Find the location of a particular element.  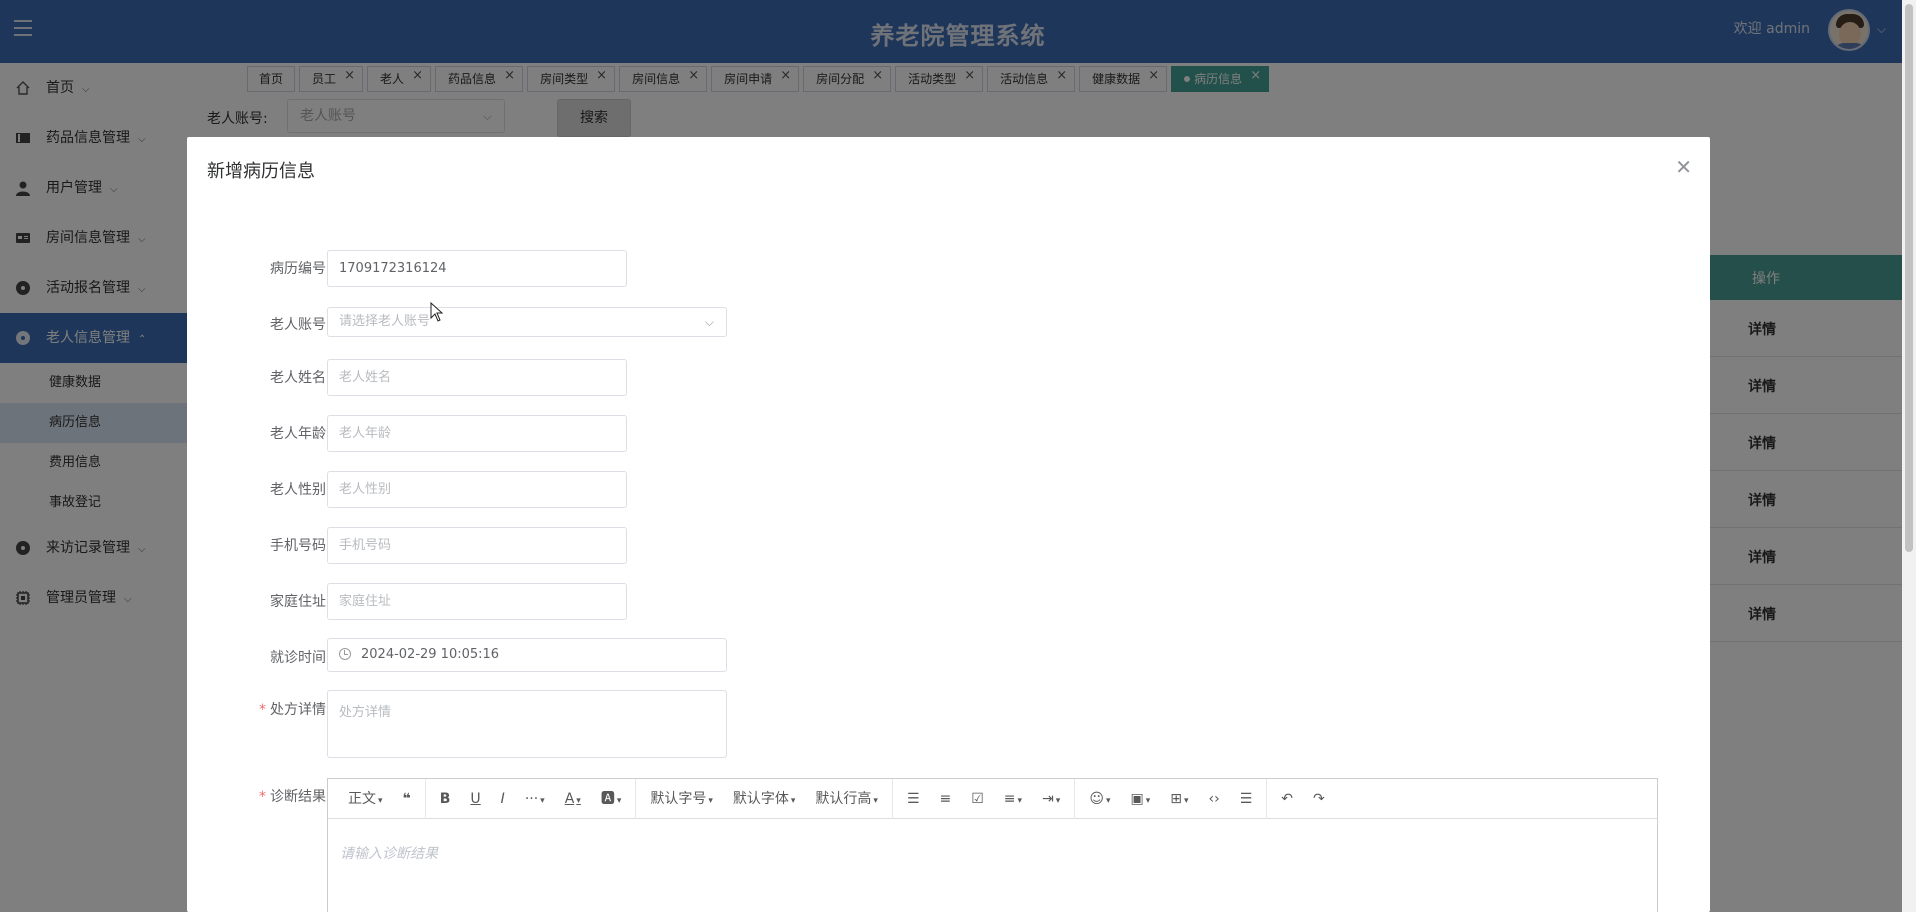

elder-age-label: 老人年龄 is located at coordinates (298, 434).